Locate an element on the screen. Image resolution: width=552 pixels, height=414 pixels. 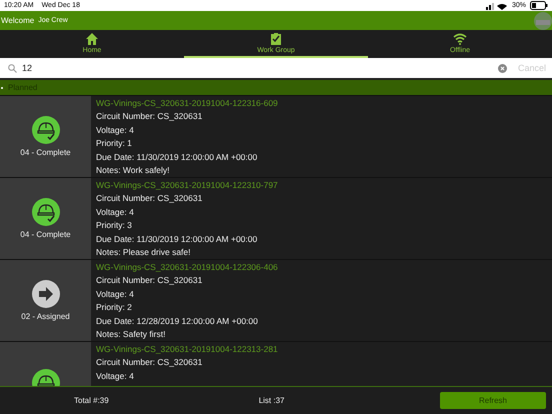
detail-text: Notes: Please drive safe! is located at coordinates (144, 252).